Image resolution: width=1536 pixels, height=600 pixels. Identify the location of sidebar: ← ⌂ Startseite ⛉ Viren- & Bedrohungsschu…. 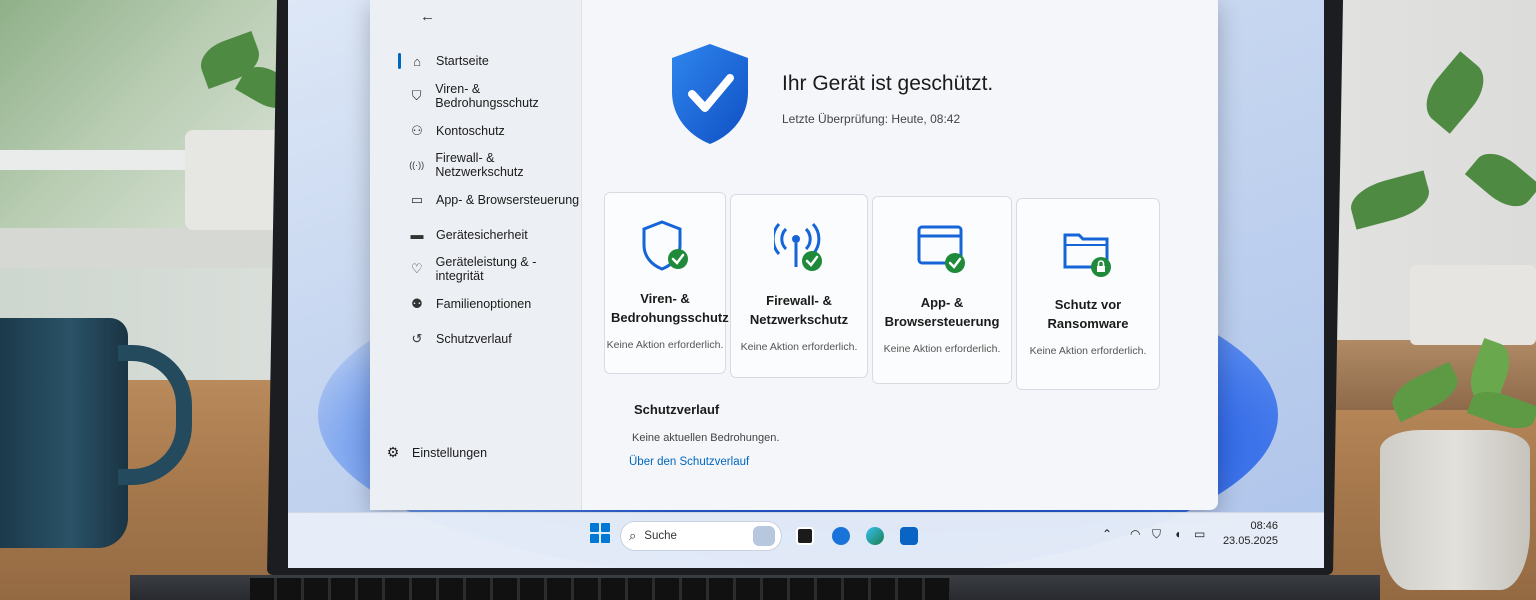
(476, 255).